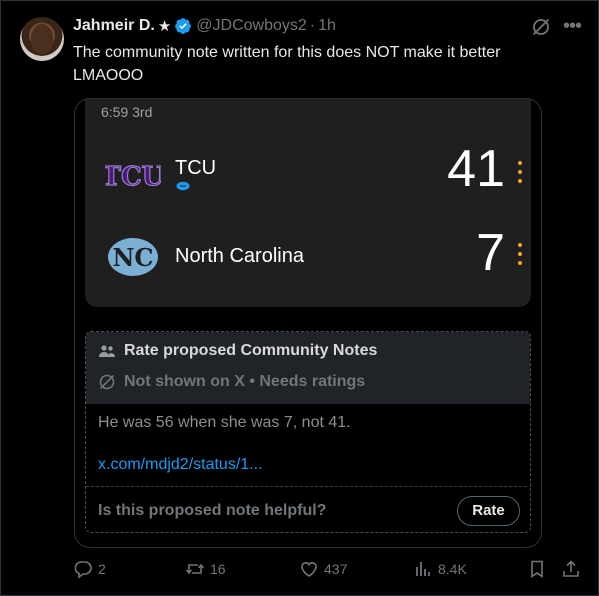 This screenshot has width=599, height=596. I want to click on unc-logo-icon: NC, so click(133, 257).